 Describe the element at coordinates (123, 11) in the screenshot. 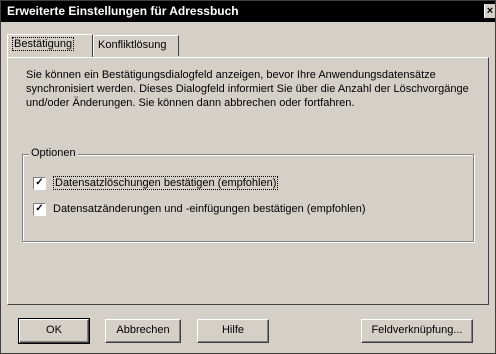

I see `window-title: Erweiterte Einstellungen für Adressbuch` at that location.